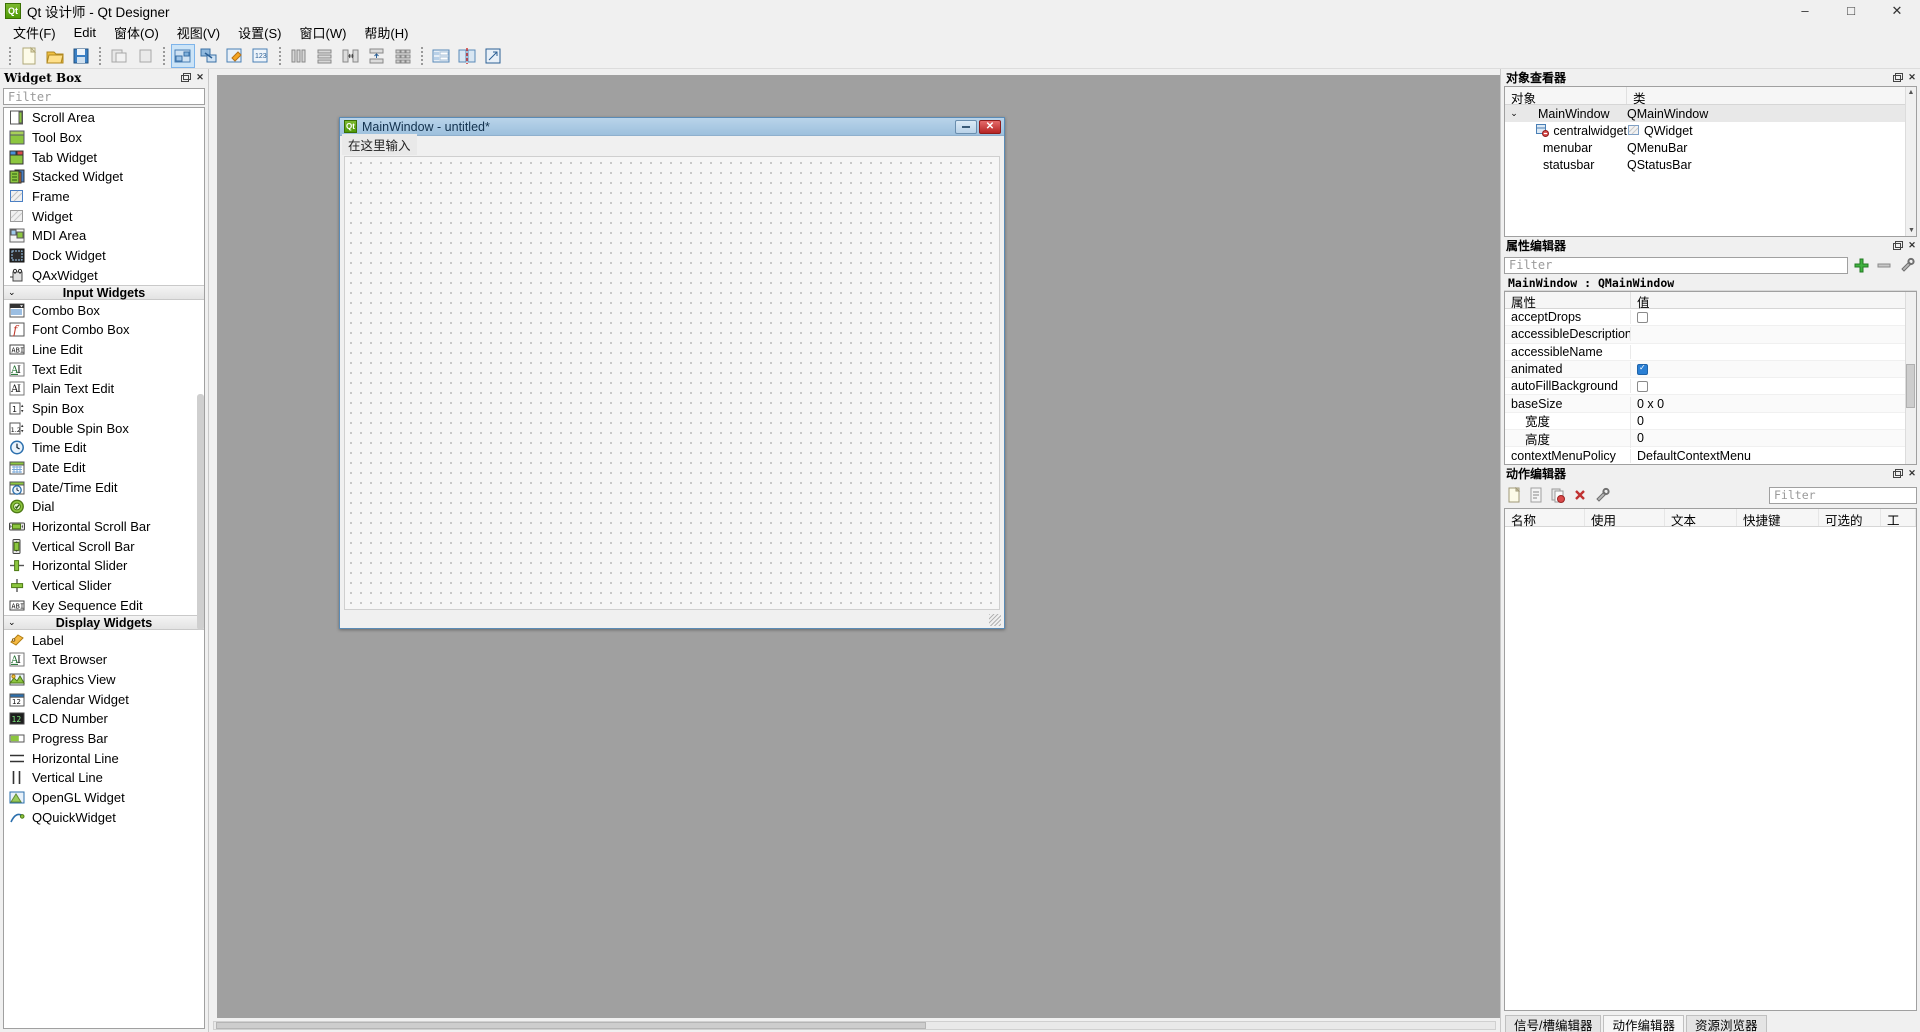 This screenshot has height=1032, width=1920. Describe the element at coordinates (1710, 113) in the screenshot. I see `object-tree-row: ⌄ MainWindow QMainWindow` at that location.